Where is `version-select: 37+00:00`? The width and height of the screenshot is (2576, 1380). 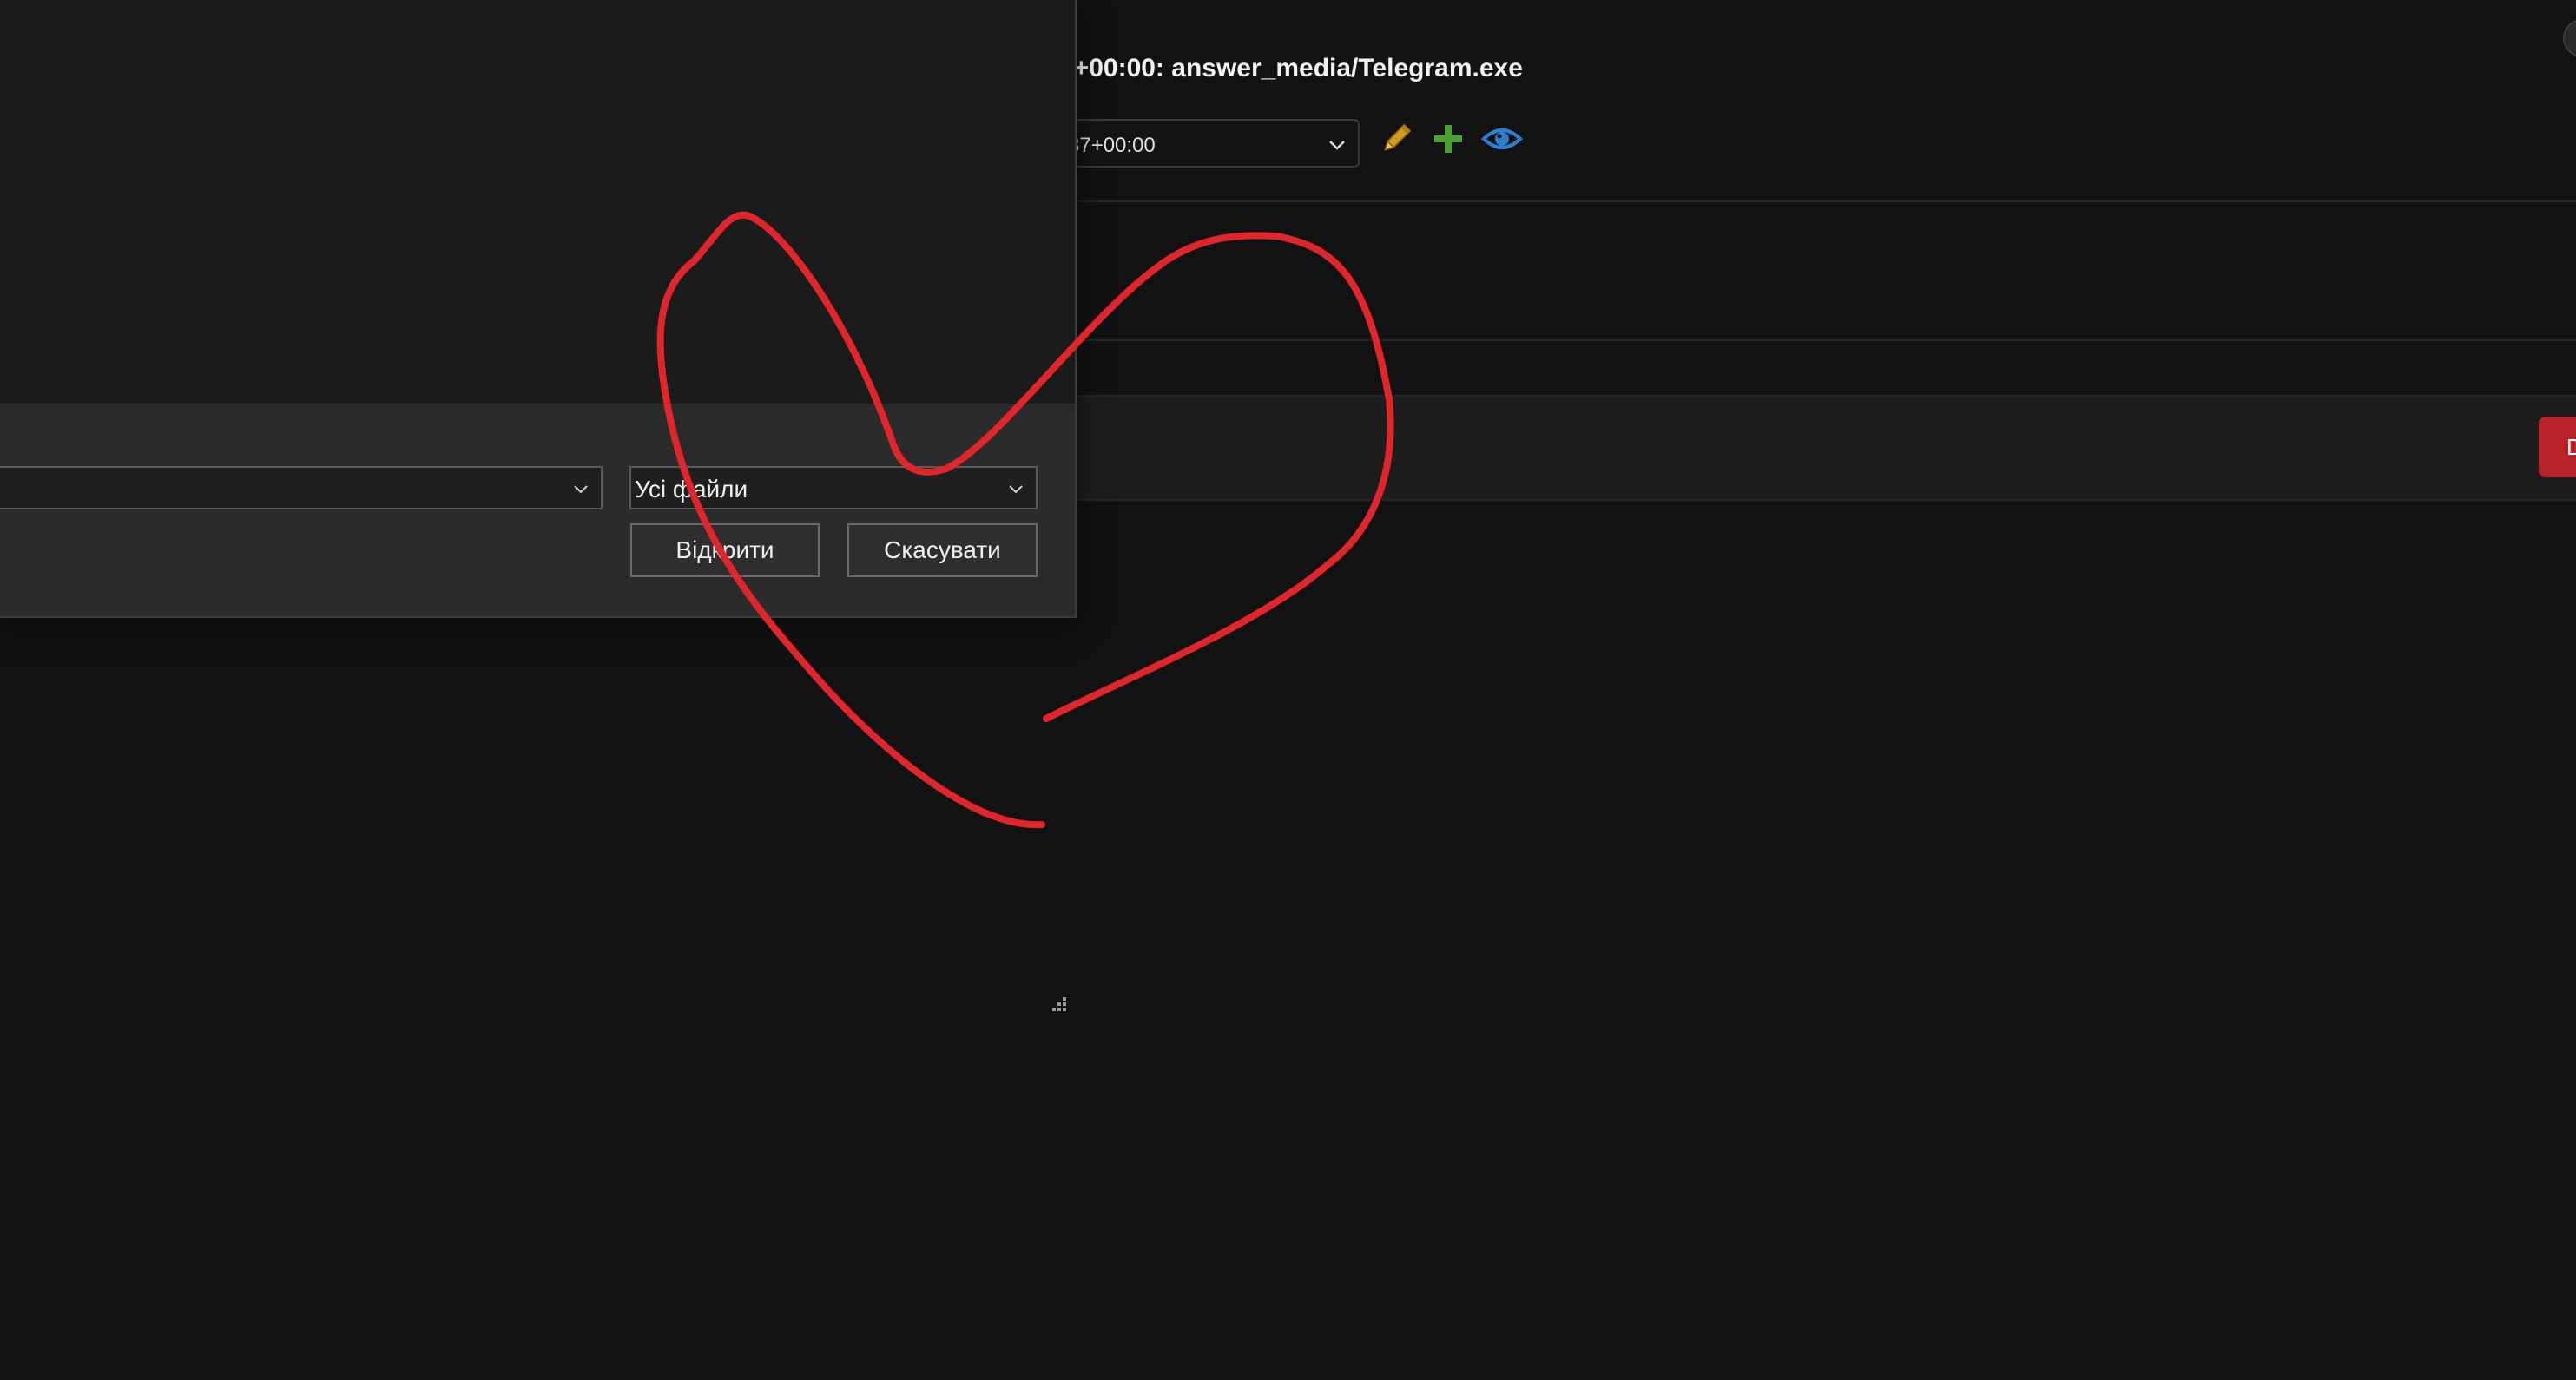 version-select: 37+00:00 is located at coordinates (1199, 143).